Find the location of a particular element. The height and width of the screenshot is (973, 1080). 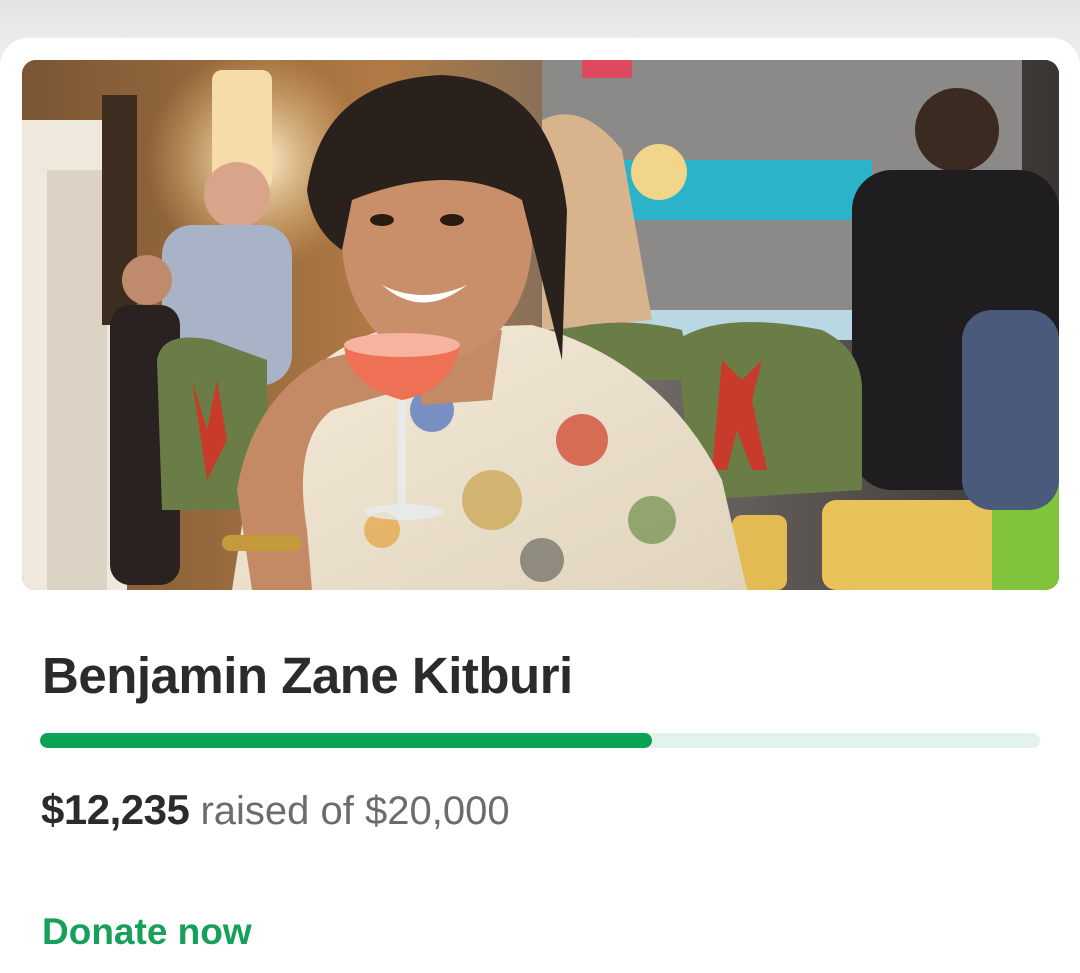

campaign-title: Benjamin Zane Kitburi is located at coordinates (307, 675).